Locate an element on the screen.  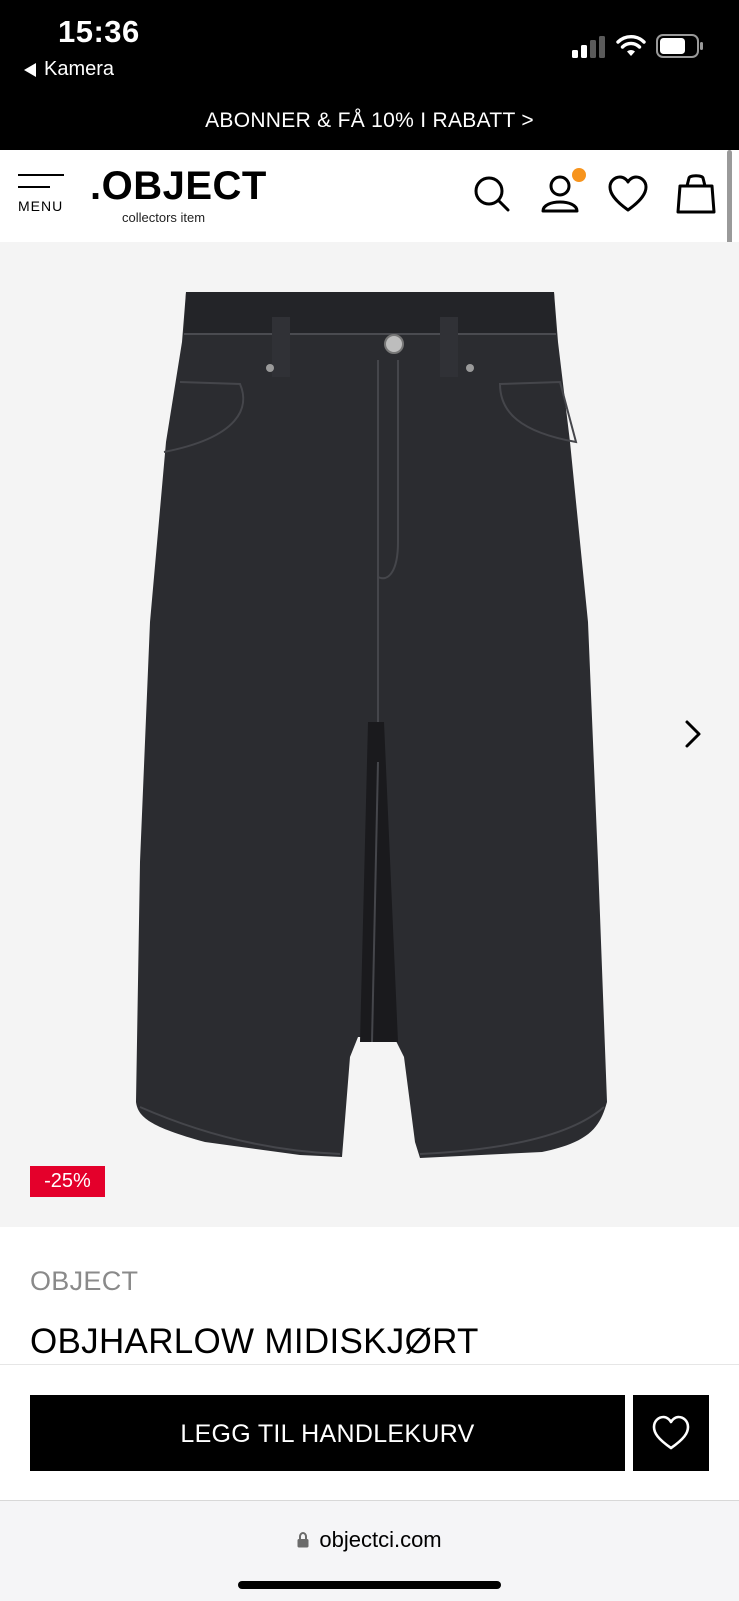
product-brand: OBJECT is located at coordinates (84, 1281).